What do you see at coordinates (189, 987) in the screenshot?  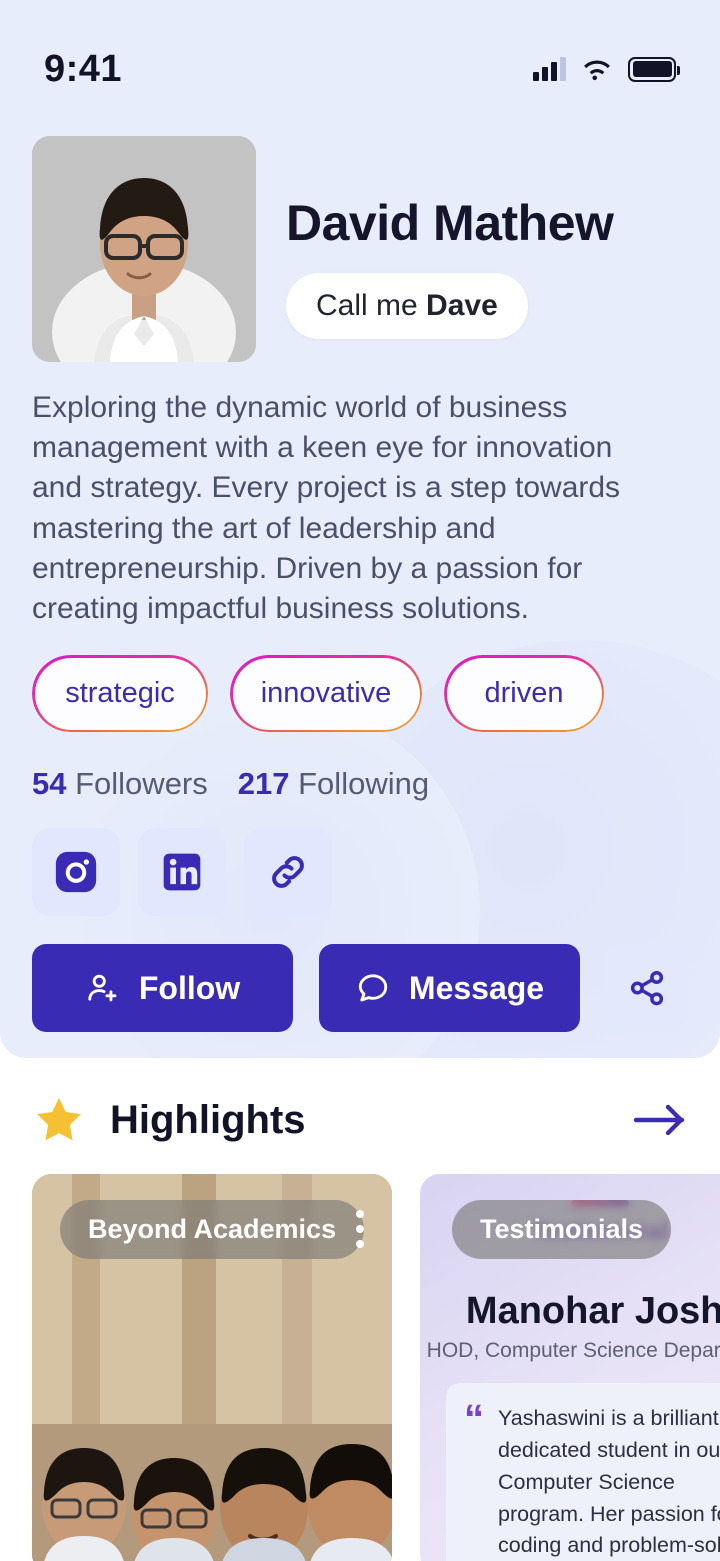 I see `follow-label: Follow` at bounding box center [189, 987].